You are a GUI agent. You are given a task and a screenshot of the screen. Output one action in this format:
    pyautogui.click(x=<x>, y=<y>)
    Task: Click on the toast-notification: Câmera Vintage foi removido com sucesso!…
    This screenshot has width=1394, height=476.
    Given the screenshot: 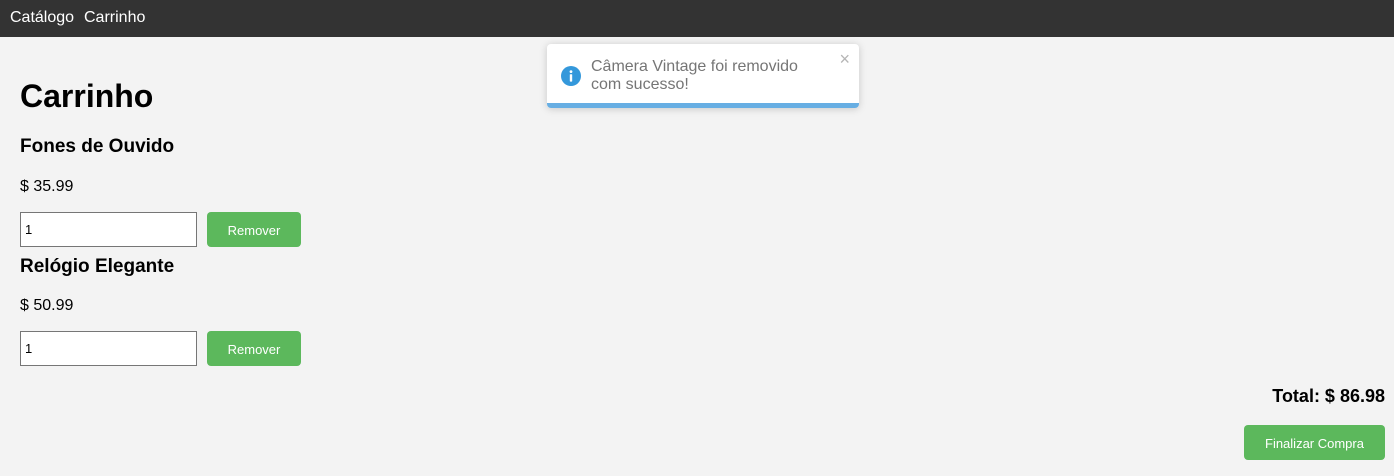 What is the action you would take?
    pyautogui.click(x=703, y=76)
    